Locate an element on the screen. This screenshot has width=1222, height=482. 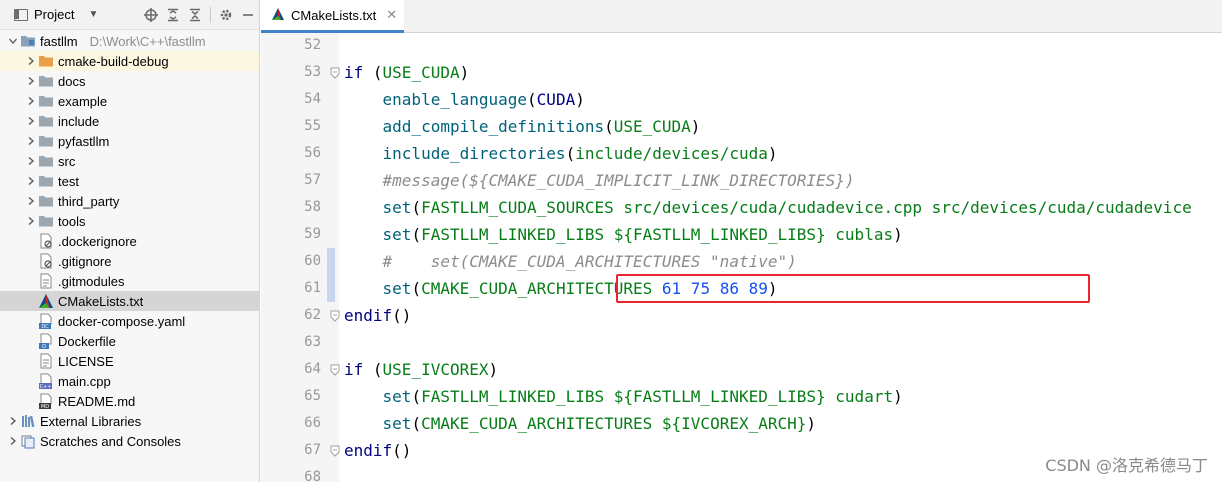
tree-item-label: External Libraries is located at coordinates (91, 421).